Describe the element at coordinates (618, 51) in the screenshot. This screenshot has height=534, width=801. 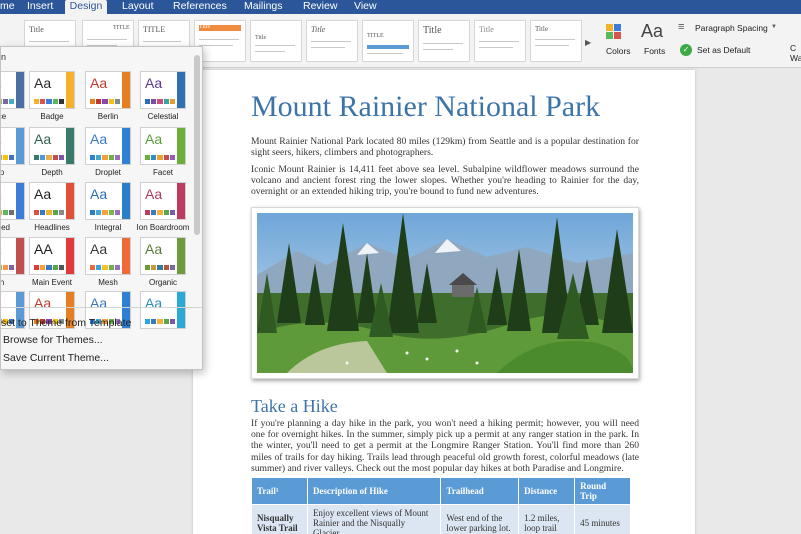
I see `colors-label: Colors` at that location.